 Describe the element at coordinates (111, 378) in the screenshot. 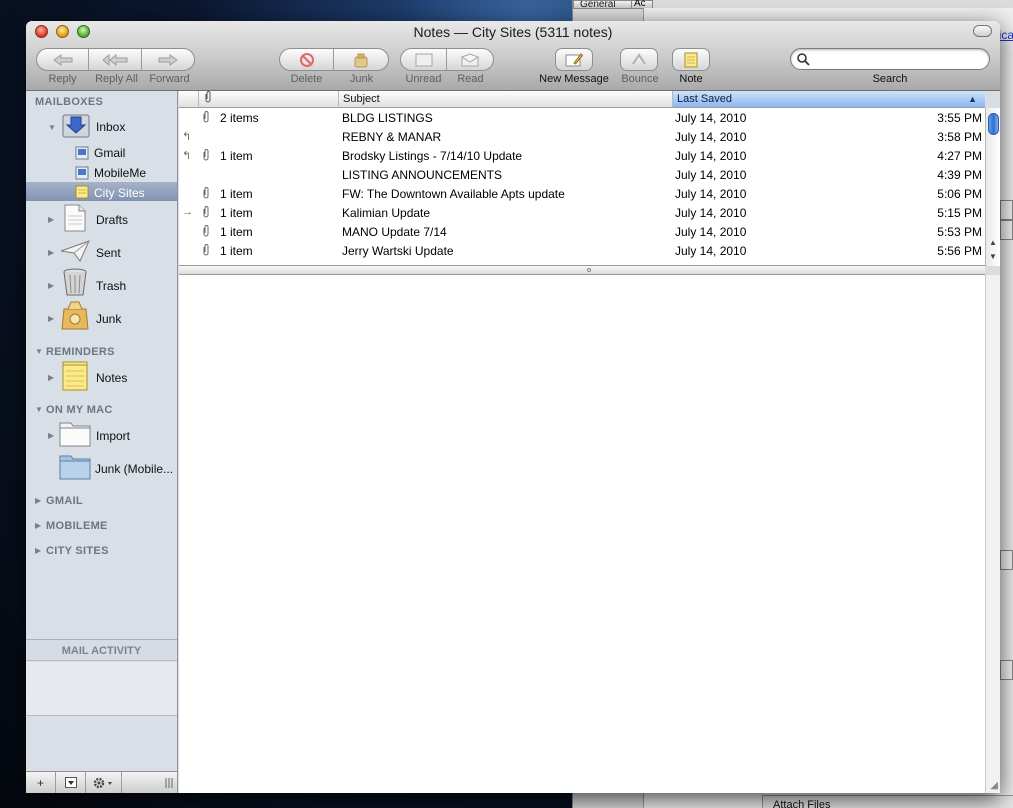

I see `sidebar-item-notes: Notes` at that location.